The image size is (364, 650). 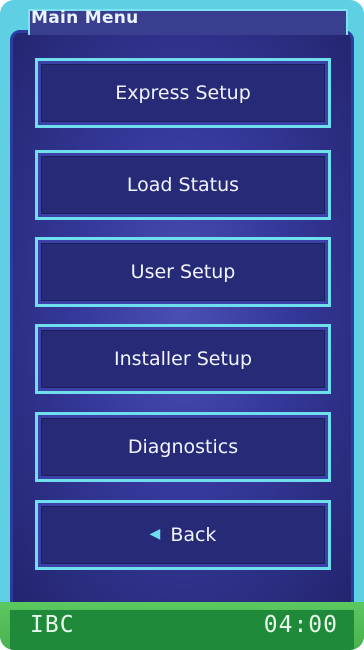 I want to click on express-setup-button: Express Setup, so click(x=183, y=93).